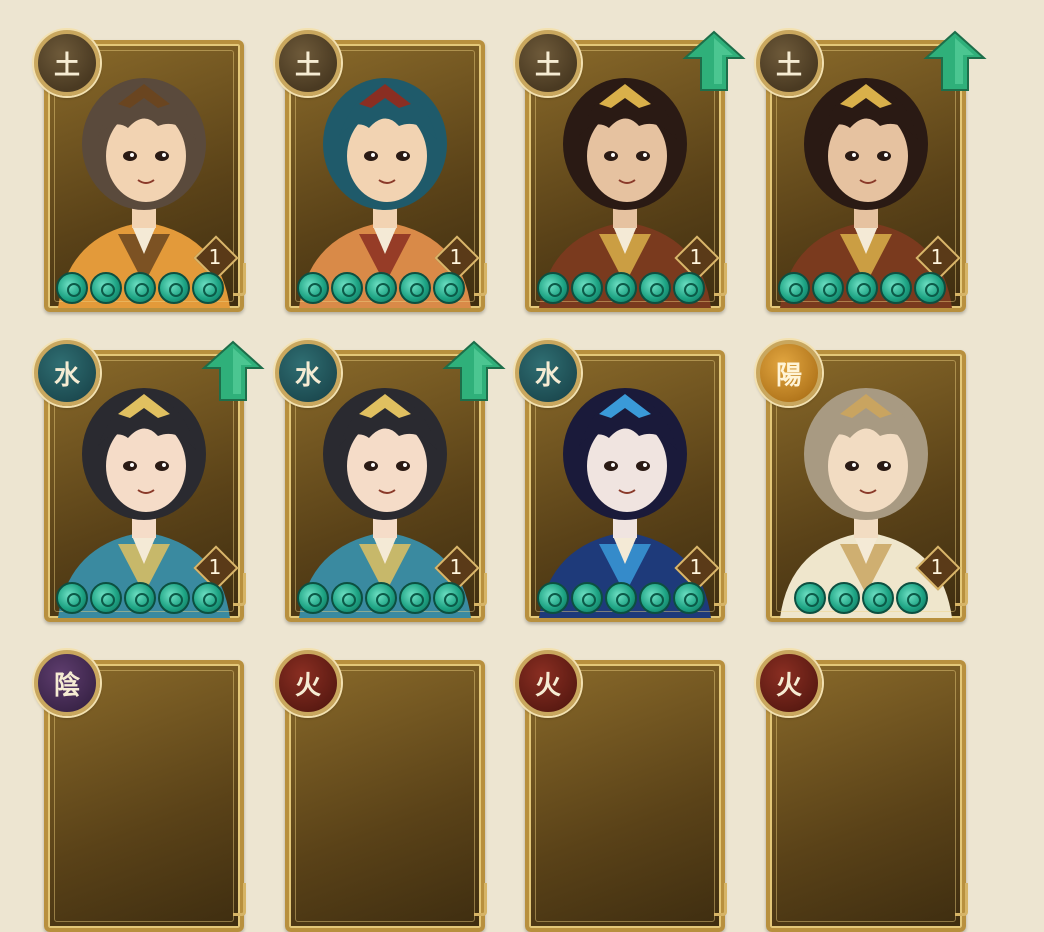  Describe the element at coordinates (140, 791) in the screenshot. I see `hero-card: 陰` at that location.